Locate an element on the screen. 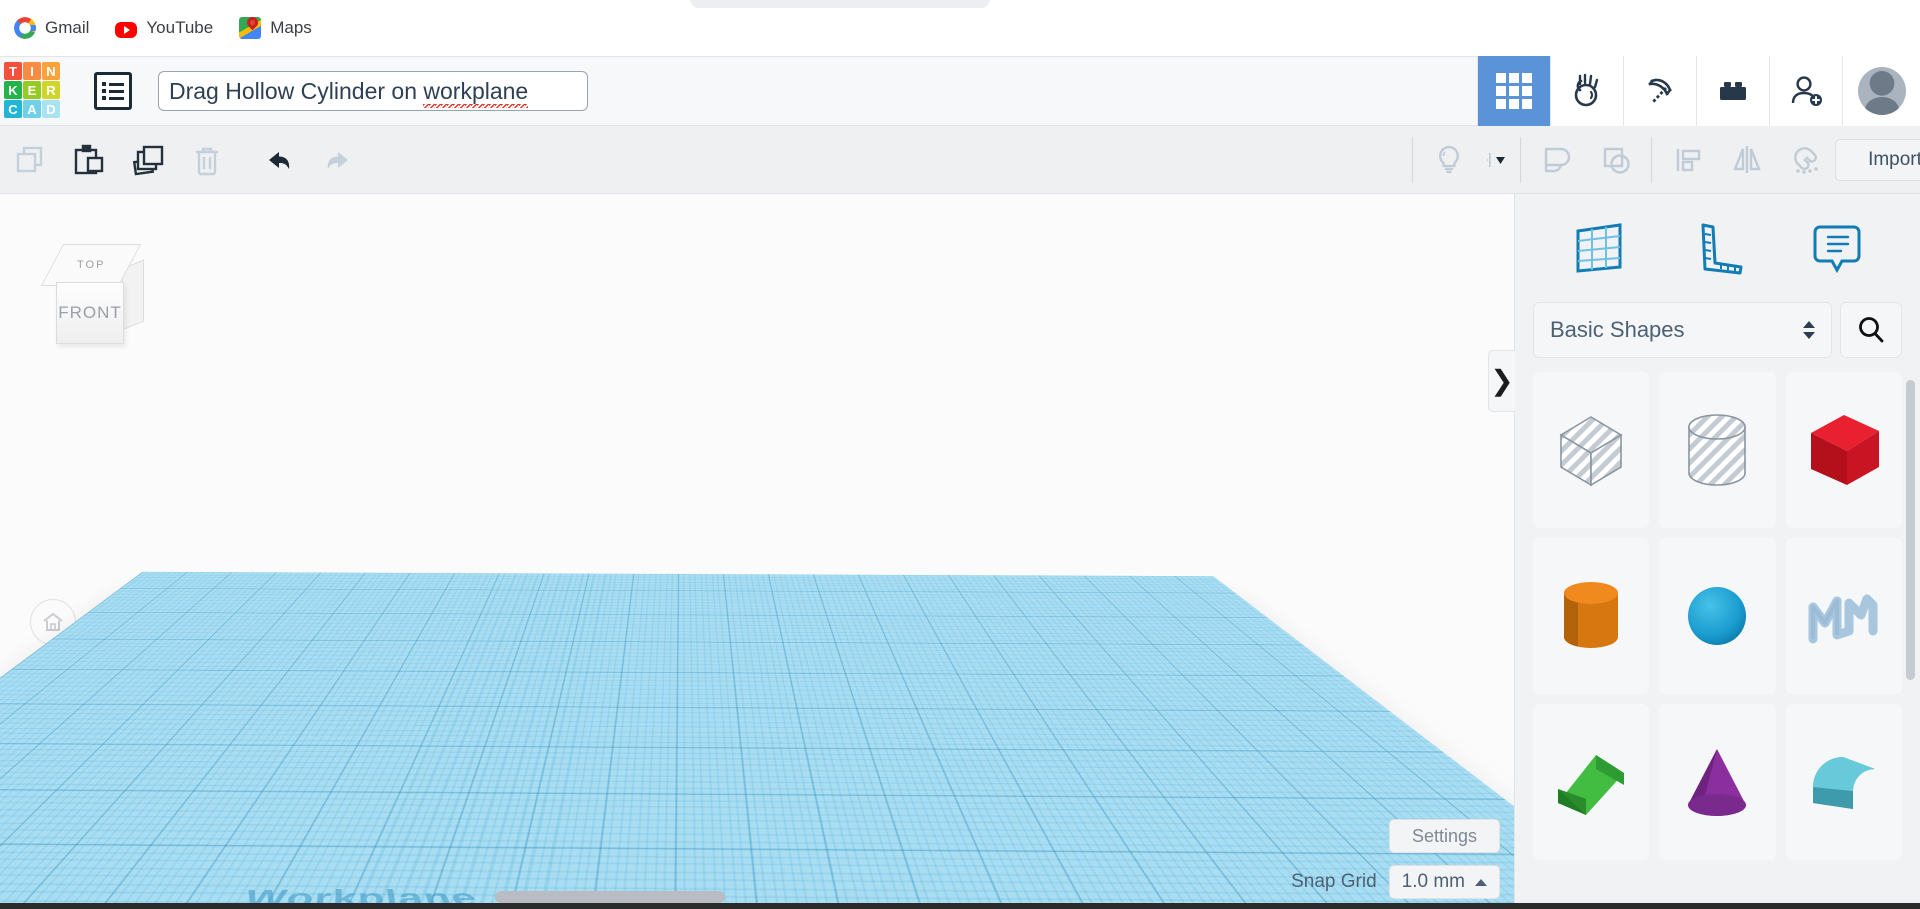  youtube-icon is located at coordinates (126, 29).